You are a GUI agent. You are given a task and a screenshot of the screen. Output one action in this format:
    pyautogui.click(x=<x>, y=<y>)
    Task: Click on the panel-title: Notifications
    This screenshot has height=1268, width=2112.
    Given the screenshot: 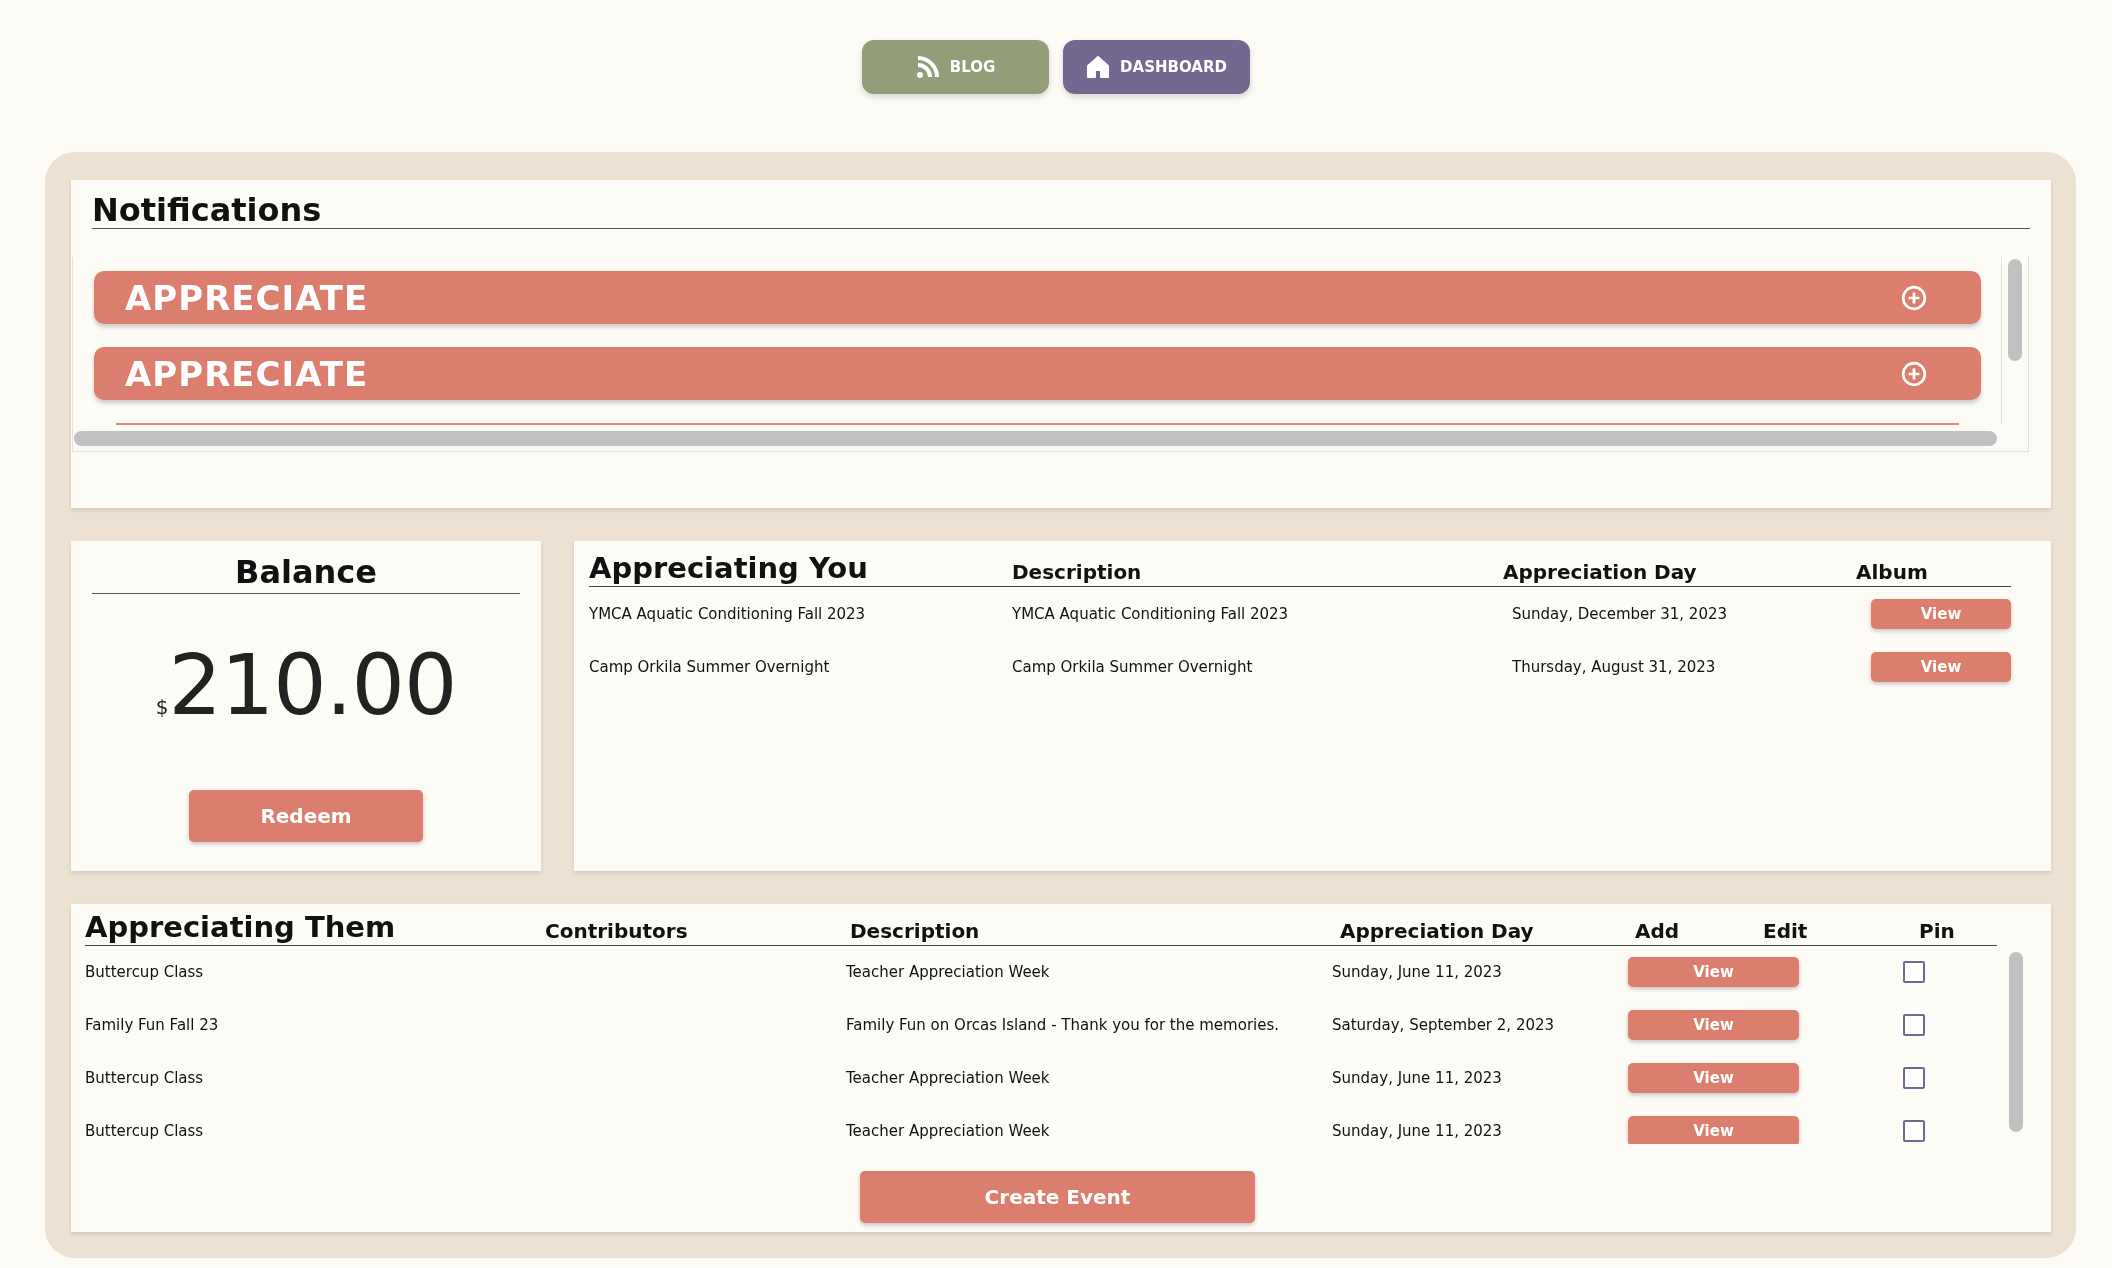 What is the action you would take?
    pyautogui.click(x=1061, y=210)
    